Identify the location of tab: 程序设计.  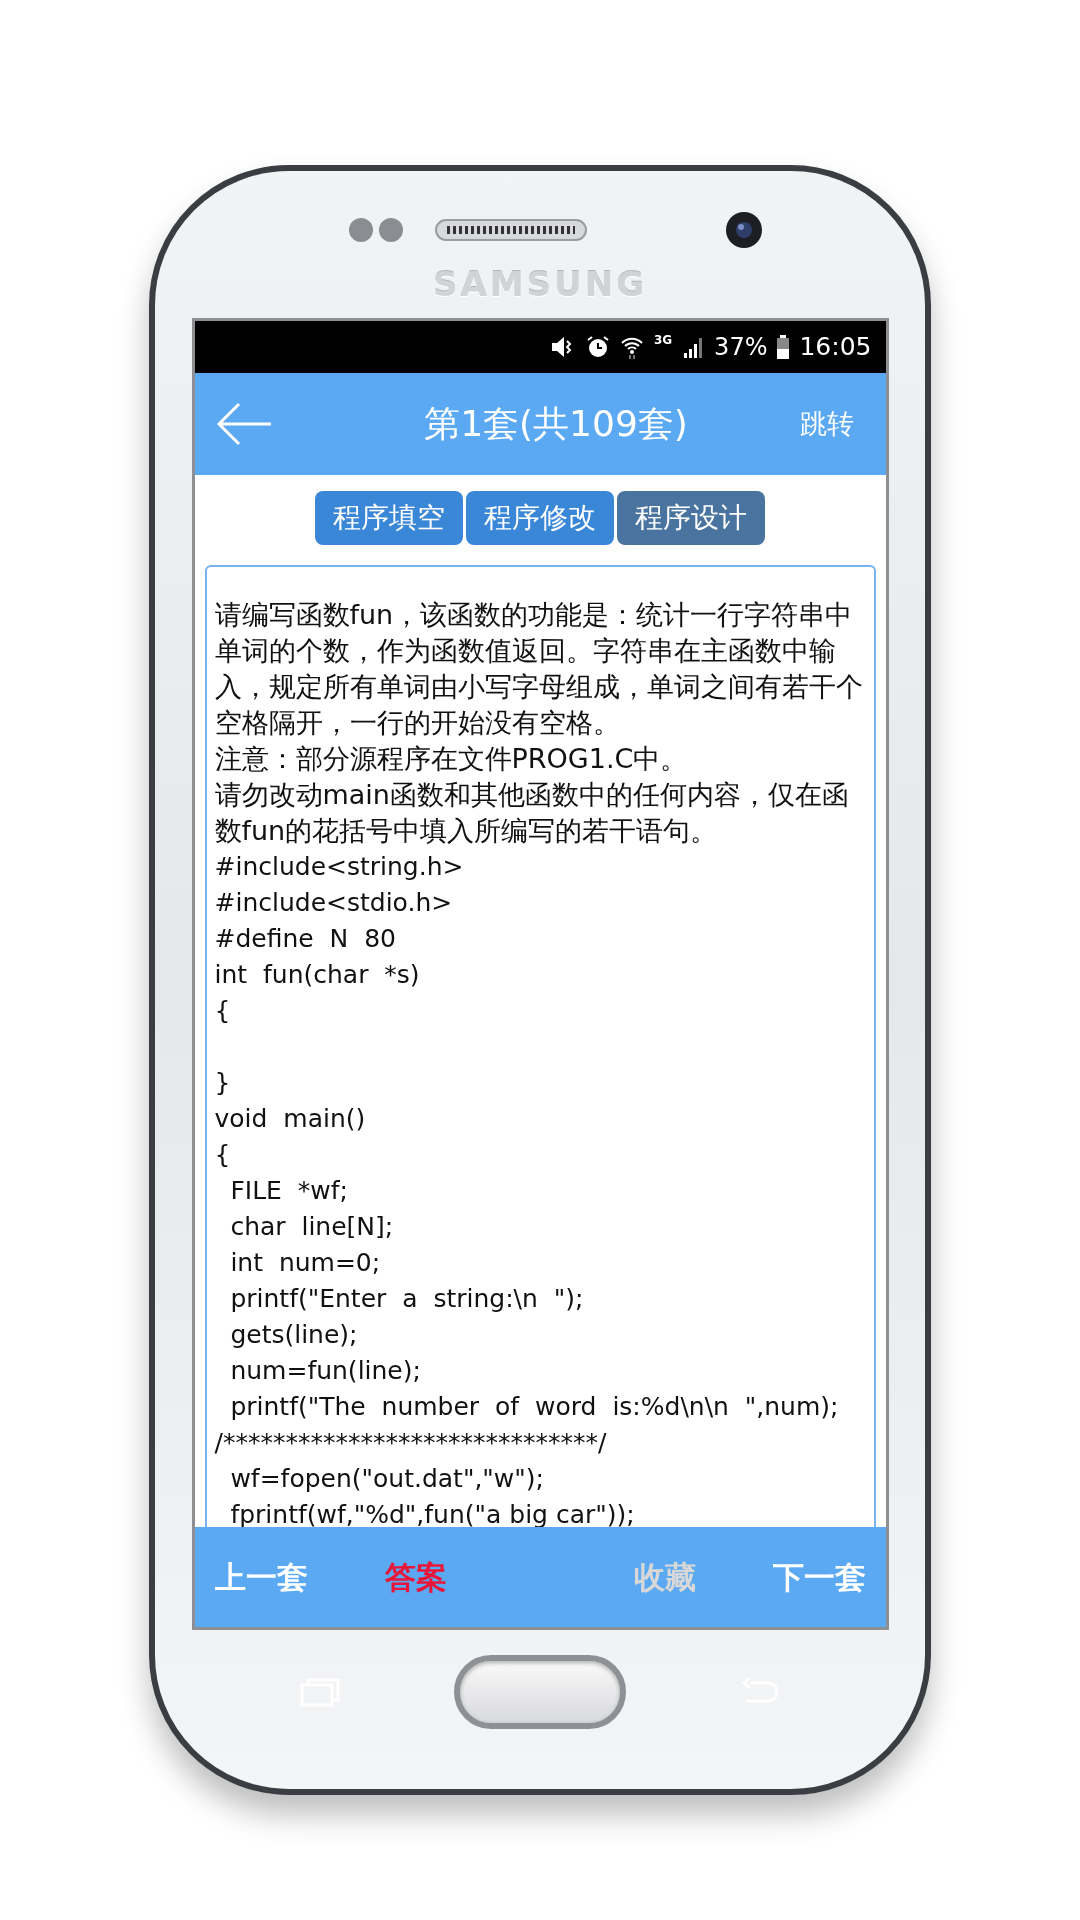
(691, 518).